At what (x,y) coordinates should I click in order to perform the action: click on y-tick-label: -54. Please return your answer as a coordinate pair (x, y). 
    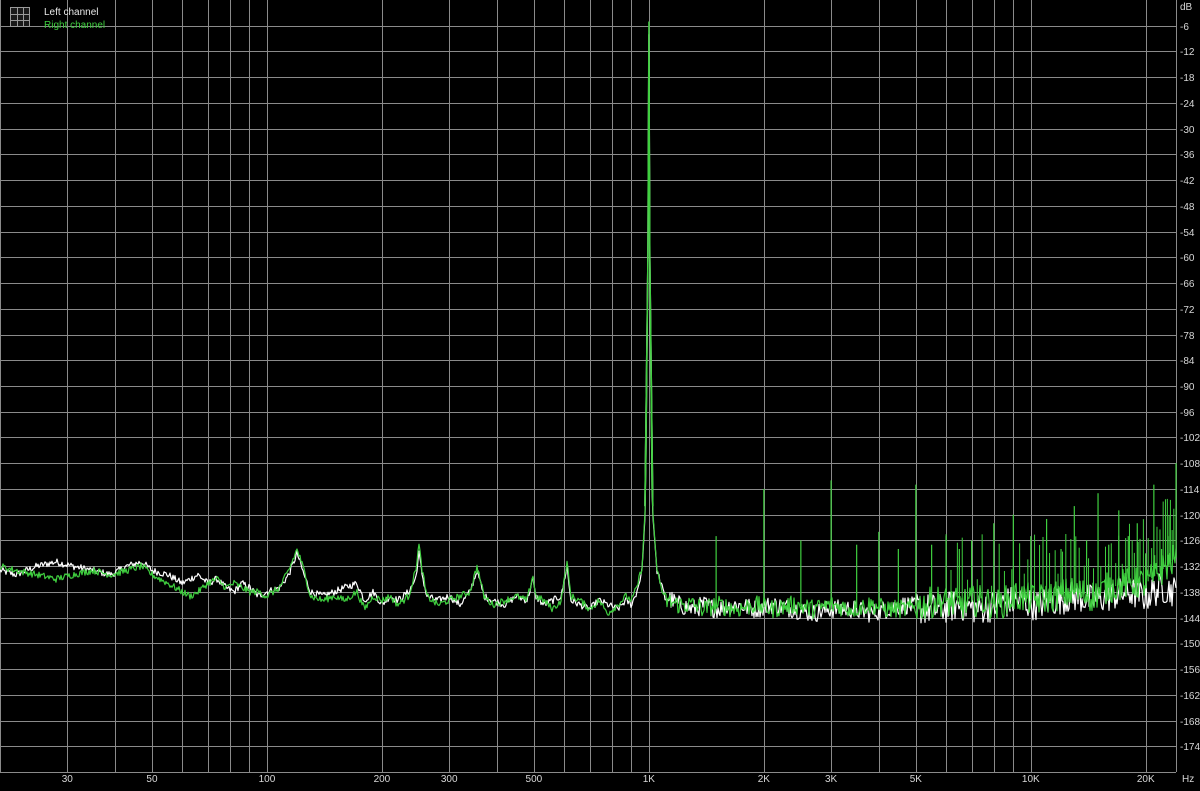
    Looking at the image, I should click on (1187, 233).